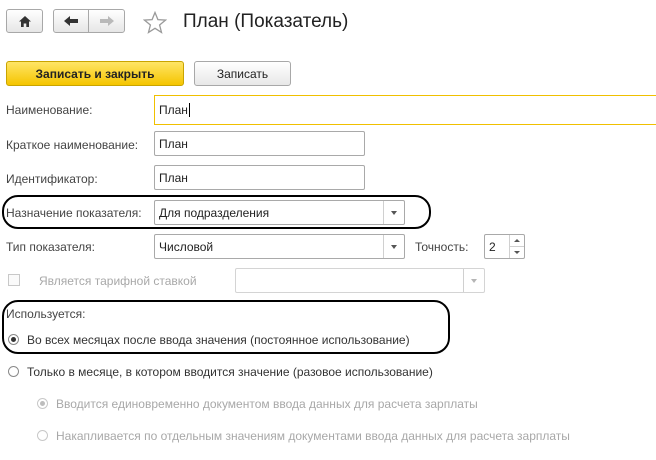  What do you see at coordinates (155, 22) in the screenshot?
I see `star-icon` at bounding box center [155, 22].